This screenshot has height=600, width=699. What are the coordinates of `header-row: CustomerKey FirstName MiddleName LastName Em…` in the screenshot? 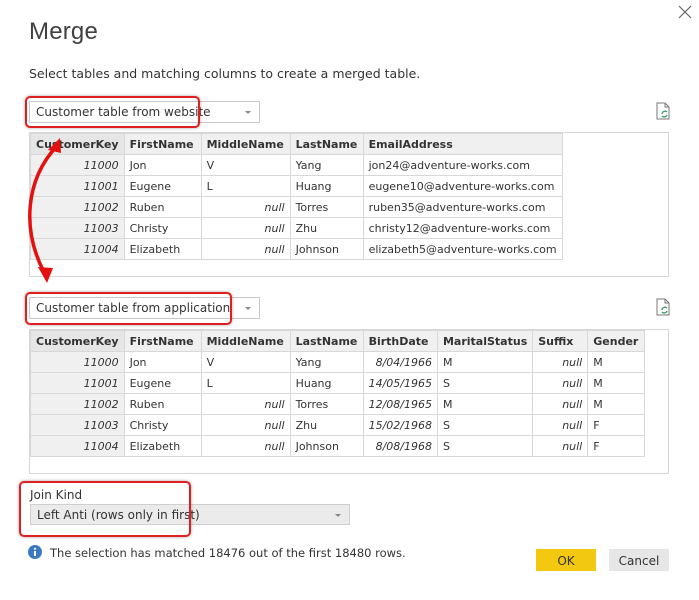 It's located at (296, 144).